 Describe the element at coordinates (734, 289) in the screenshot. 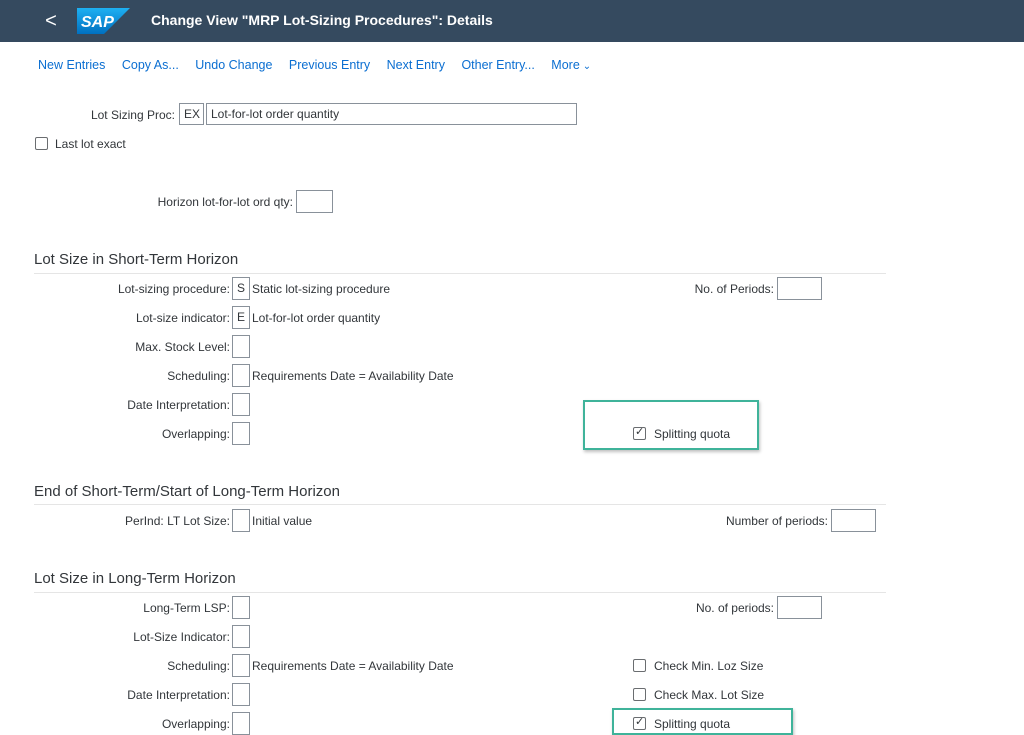

I see `no-of-periods-label: No. of Periods:` at that location.